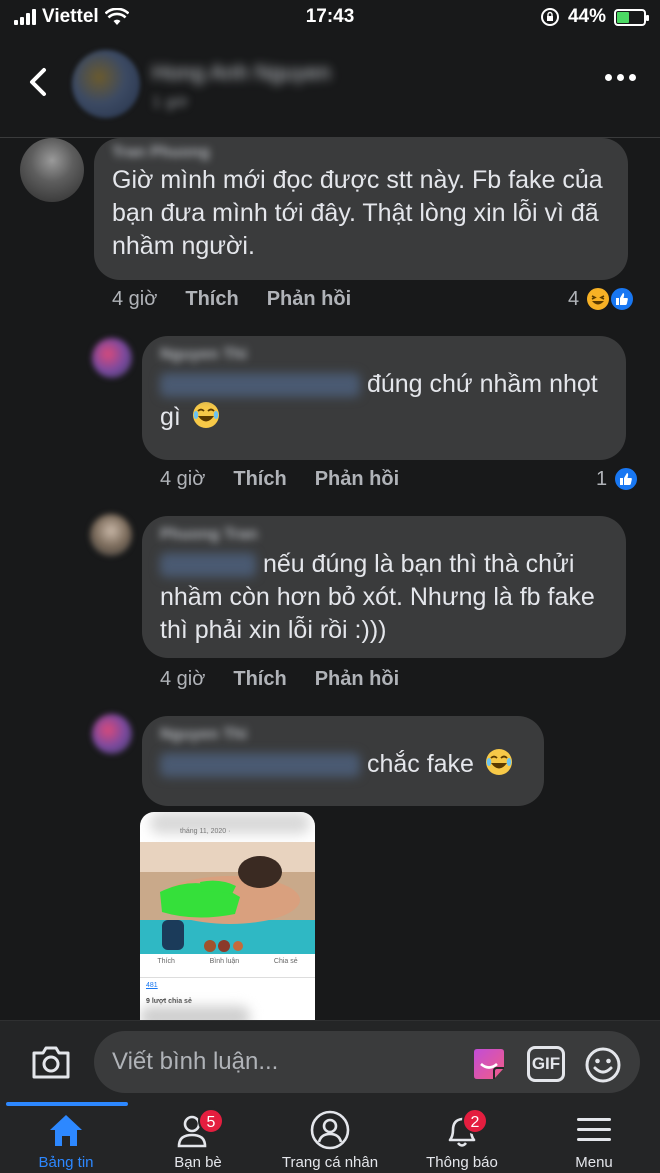 The image size is (660, 1173). Describe the element at coordinates (205, 831) in the screenshot. I see `attachment-date: tháng 11, 2020 ·` at that location.